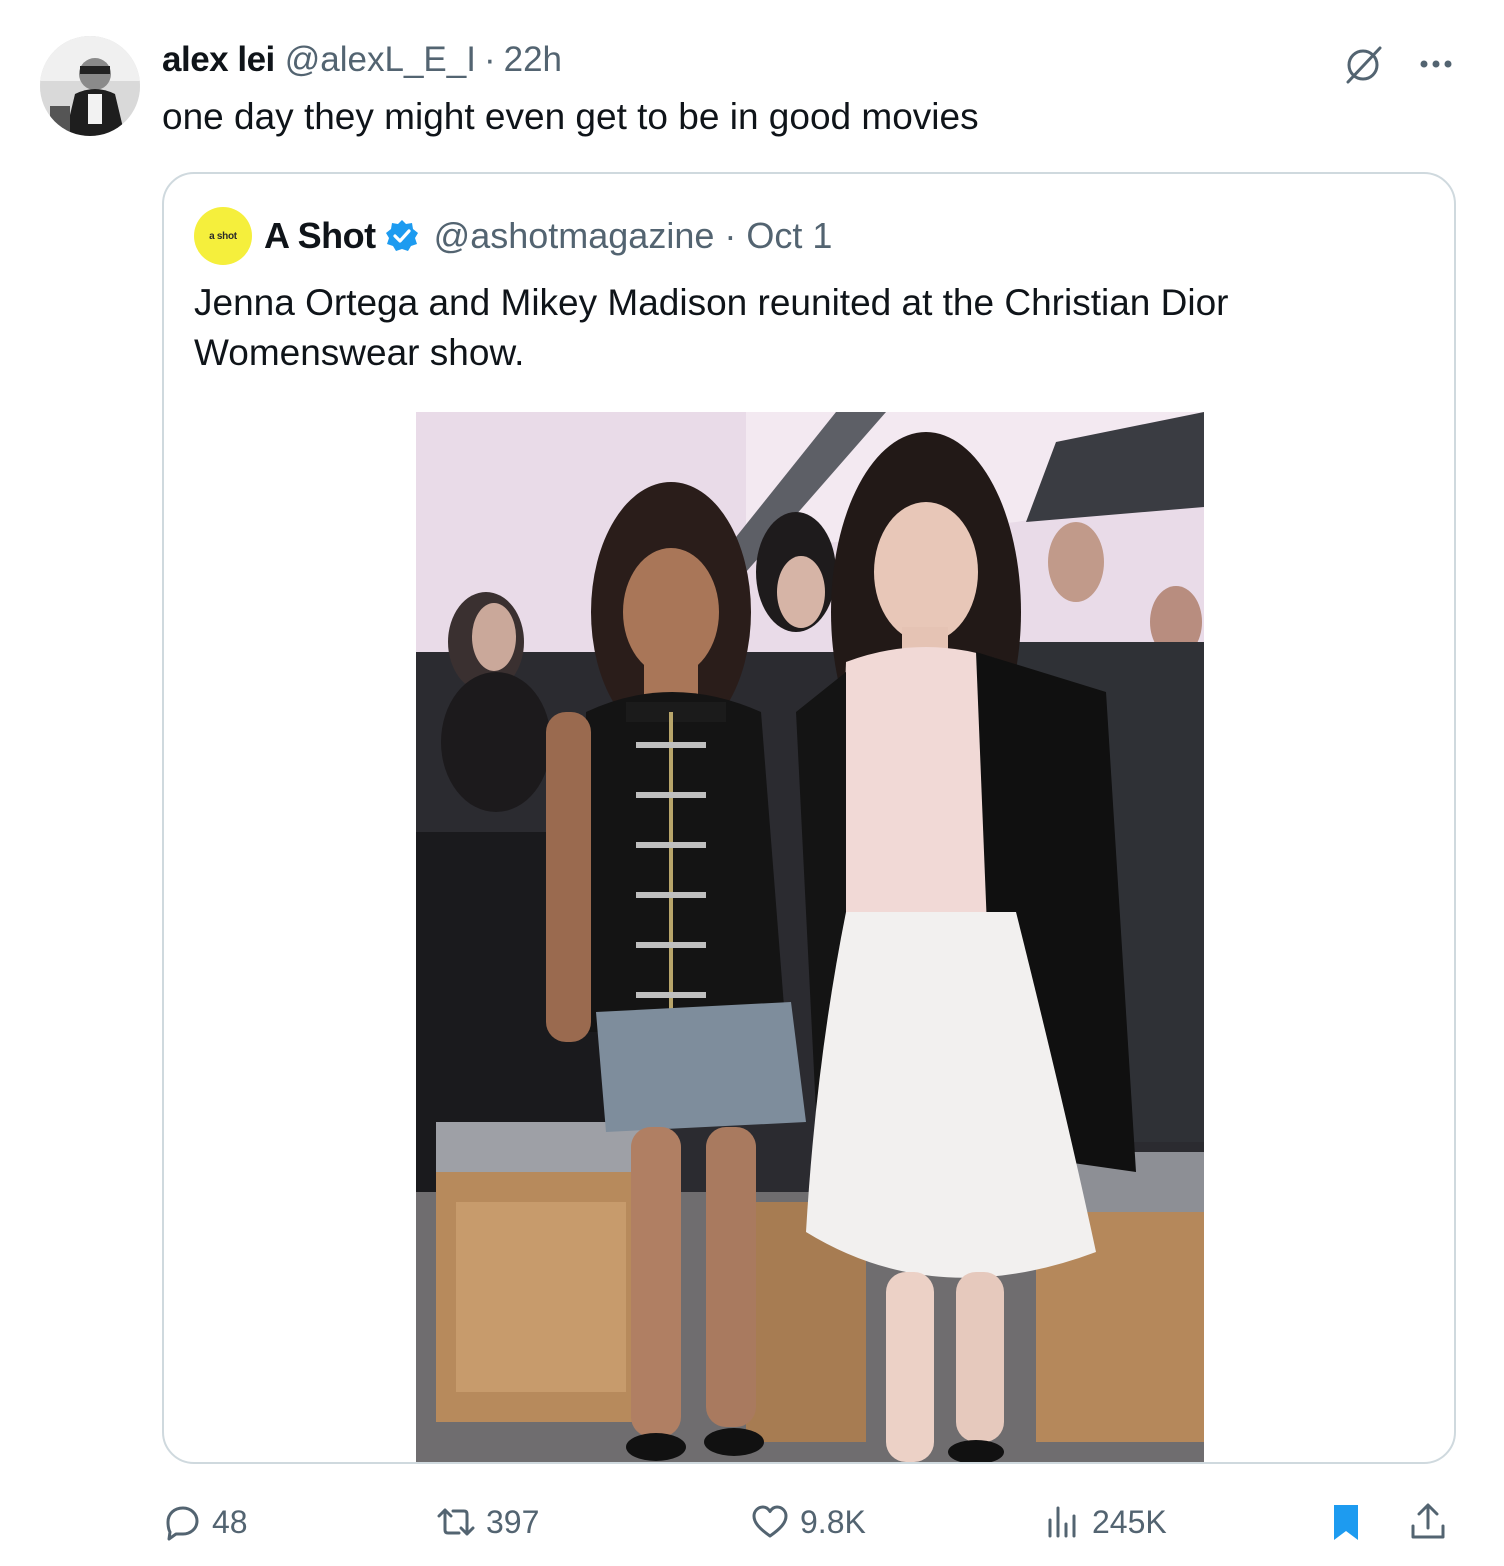 The image size is (1504, 1566). What do you see at coordinates (401, 235) in the screenshot?
I see `verified-badge-icon` at bounding box center [401, 235].